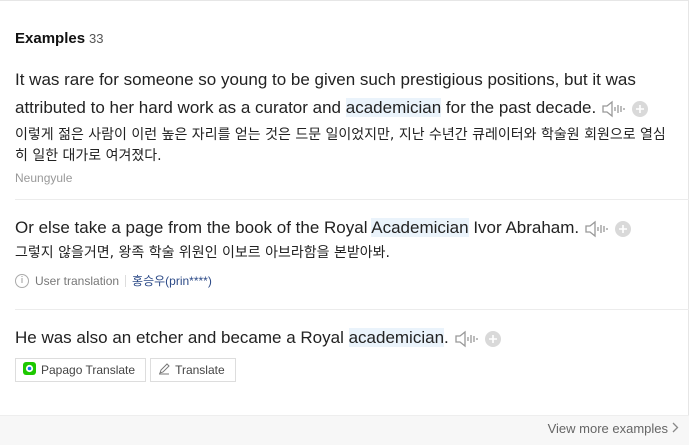  I want to click on papago-translate-label: Papago Translate, so click(88, 370).